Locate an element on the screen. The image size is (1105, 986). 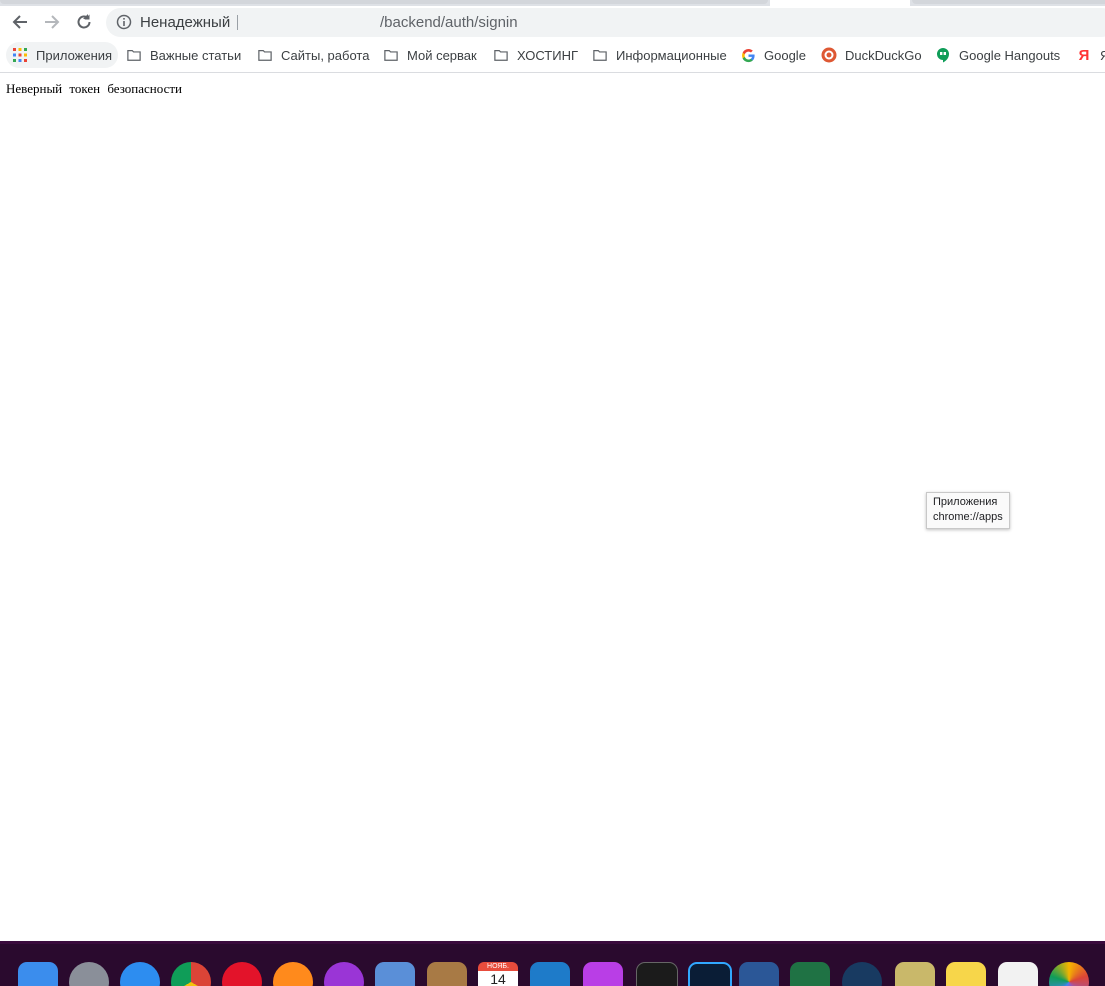
info-icon is located at coordinates (124, 22).